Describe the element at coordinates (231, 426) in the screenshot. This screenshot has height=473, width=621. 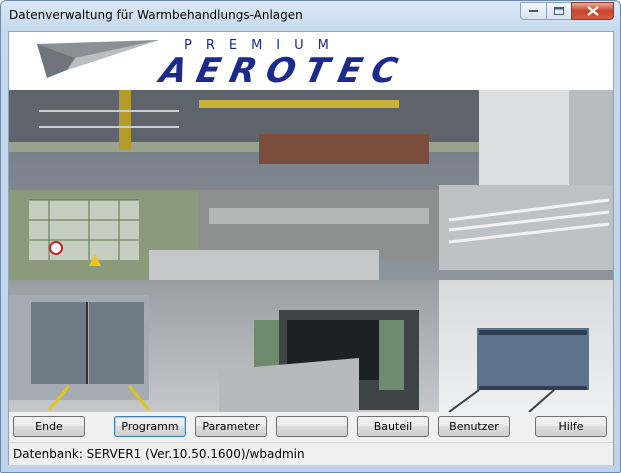
I see `parameter-button: Parameter` at that location.